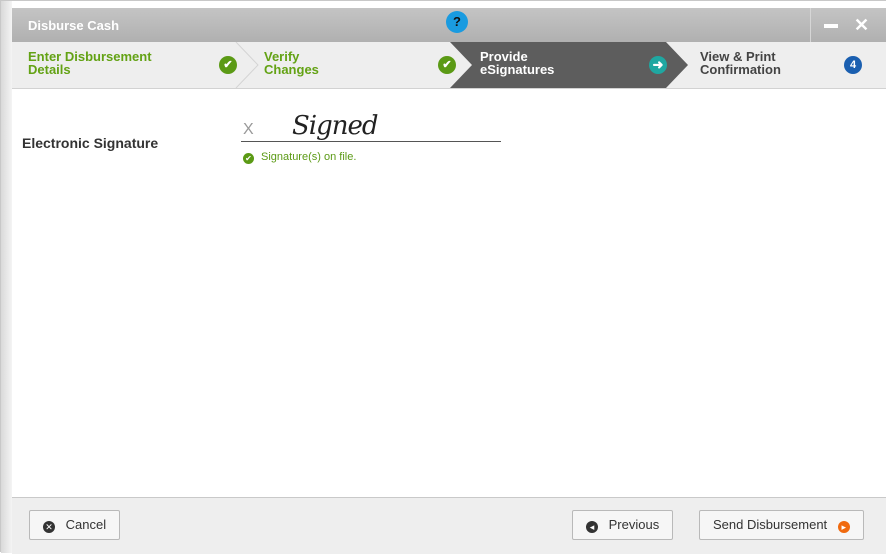  What do you see at coordinates (853, 65) in the screenshot?
I see `step-number-badge: 4` at bounding box center [853, 65].